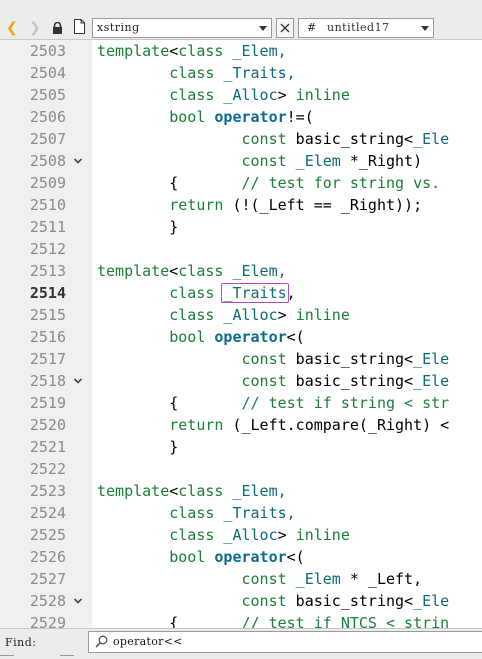  Describe the element at coordinates (345, 403) in the screenshot. I see `code-token: // test if string < str` at that location.